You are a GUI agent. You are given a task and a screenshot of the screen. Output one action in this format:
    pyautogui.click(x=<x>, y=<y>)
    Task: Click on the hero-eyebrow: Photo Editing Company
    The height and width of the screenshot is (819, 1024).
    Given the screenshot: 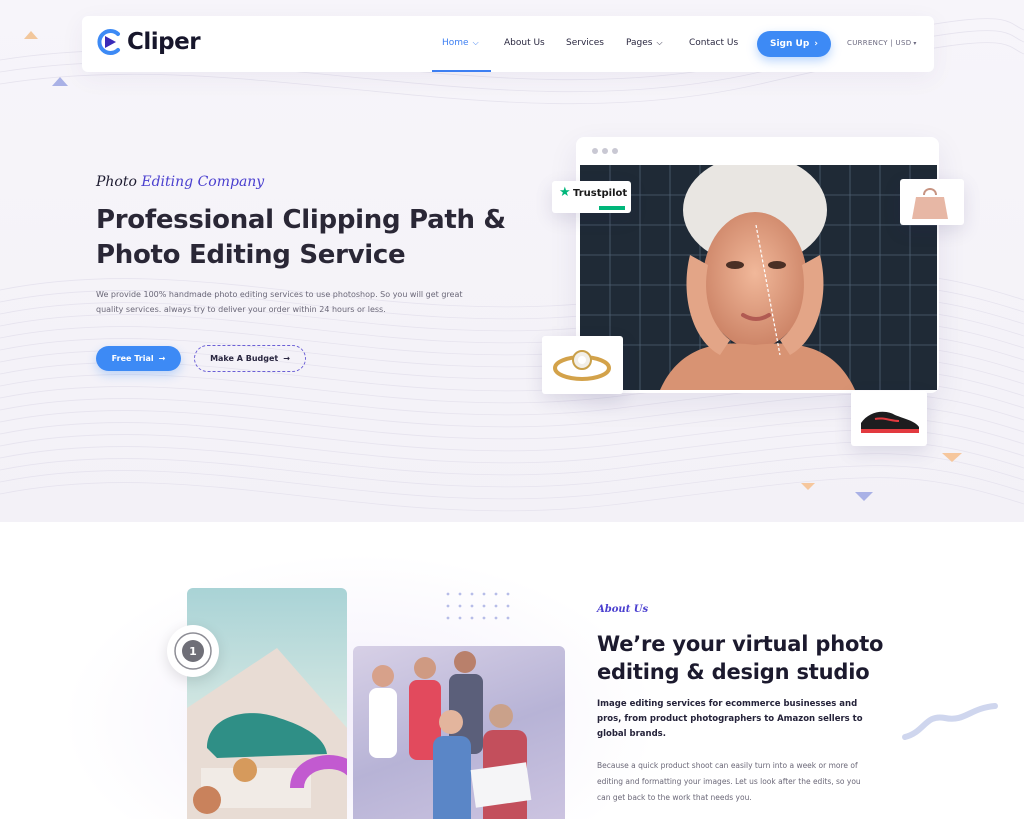 What is the action you would take?
    pyautogui.click(x=180, y=182)
    